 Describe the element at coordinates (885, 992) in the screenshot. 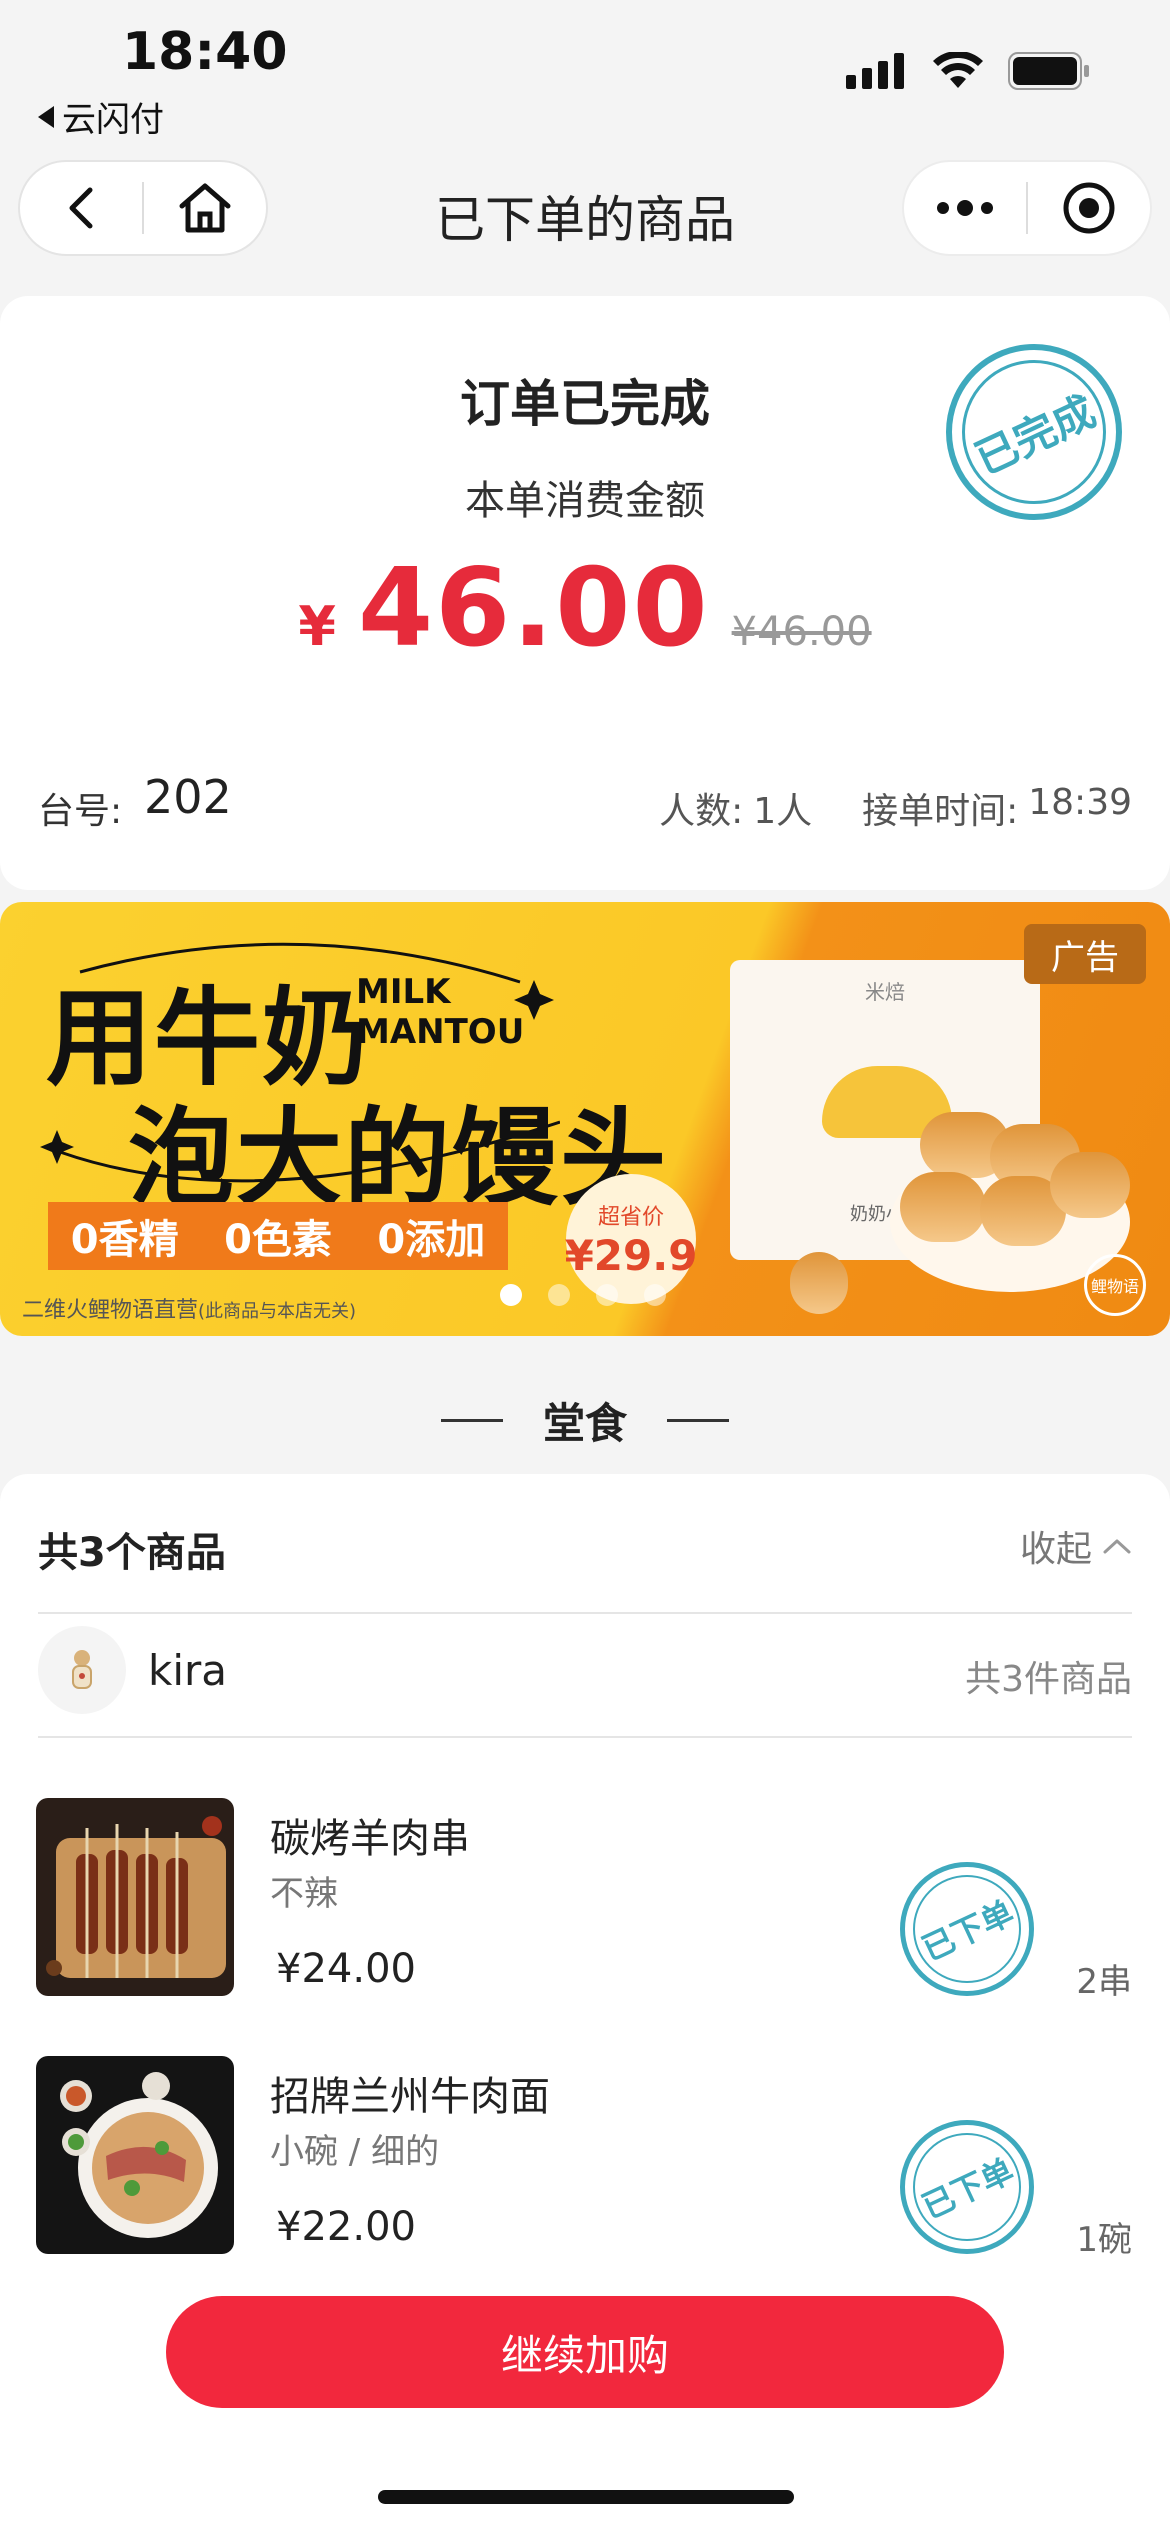

I see `ad-bag-brand: 米焙` at that location.